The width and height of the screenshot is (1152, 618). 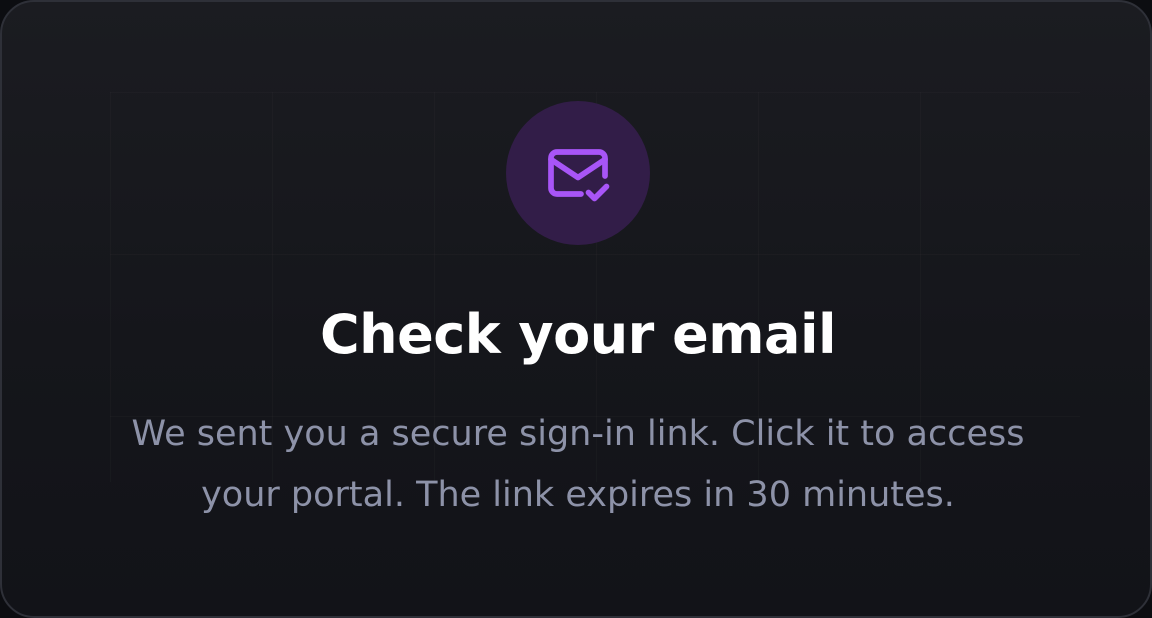 What do you see at coordinates (578, 334) in the screenshot?
I see `page-title: Check your email` at bounding box center [578, 334].